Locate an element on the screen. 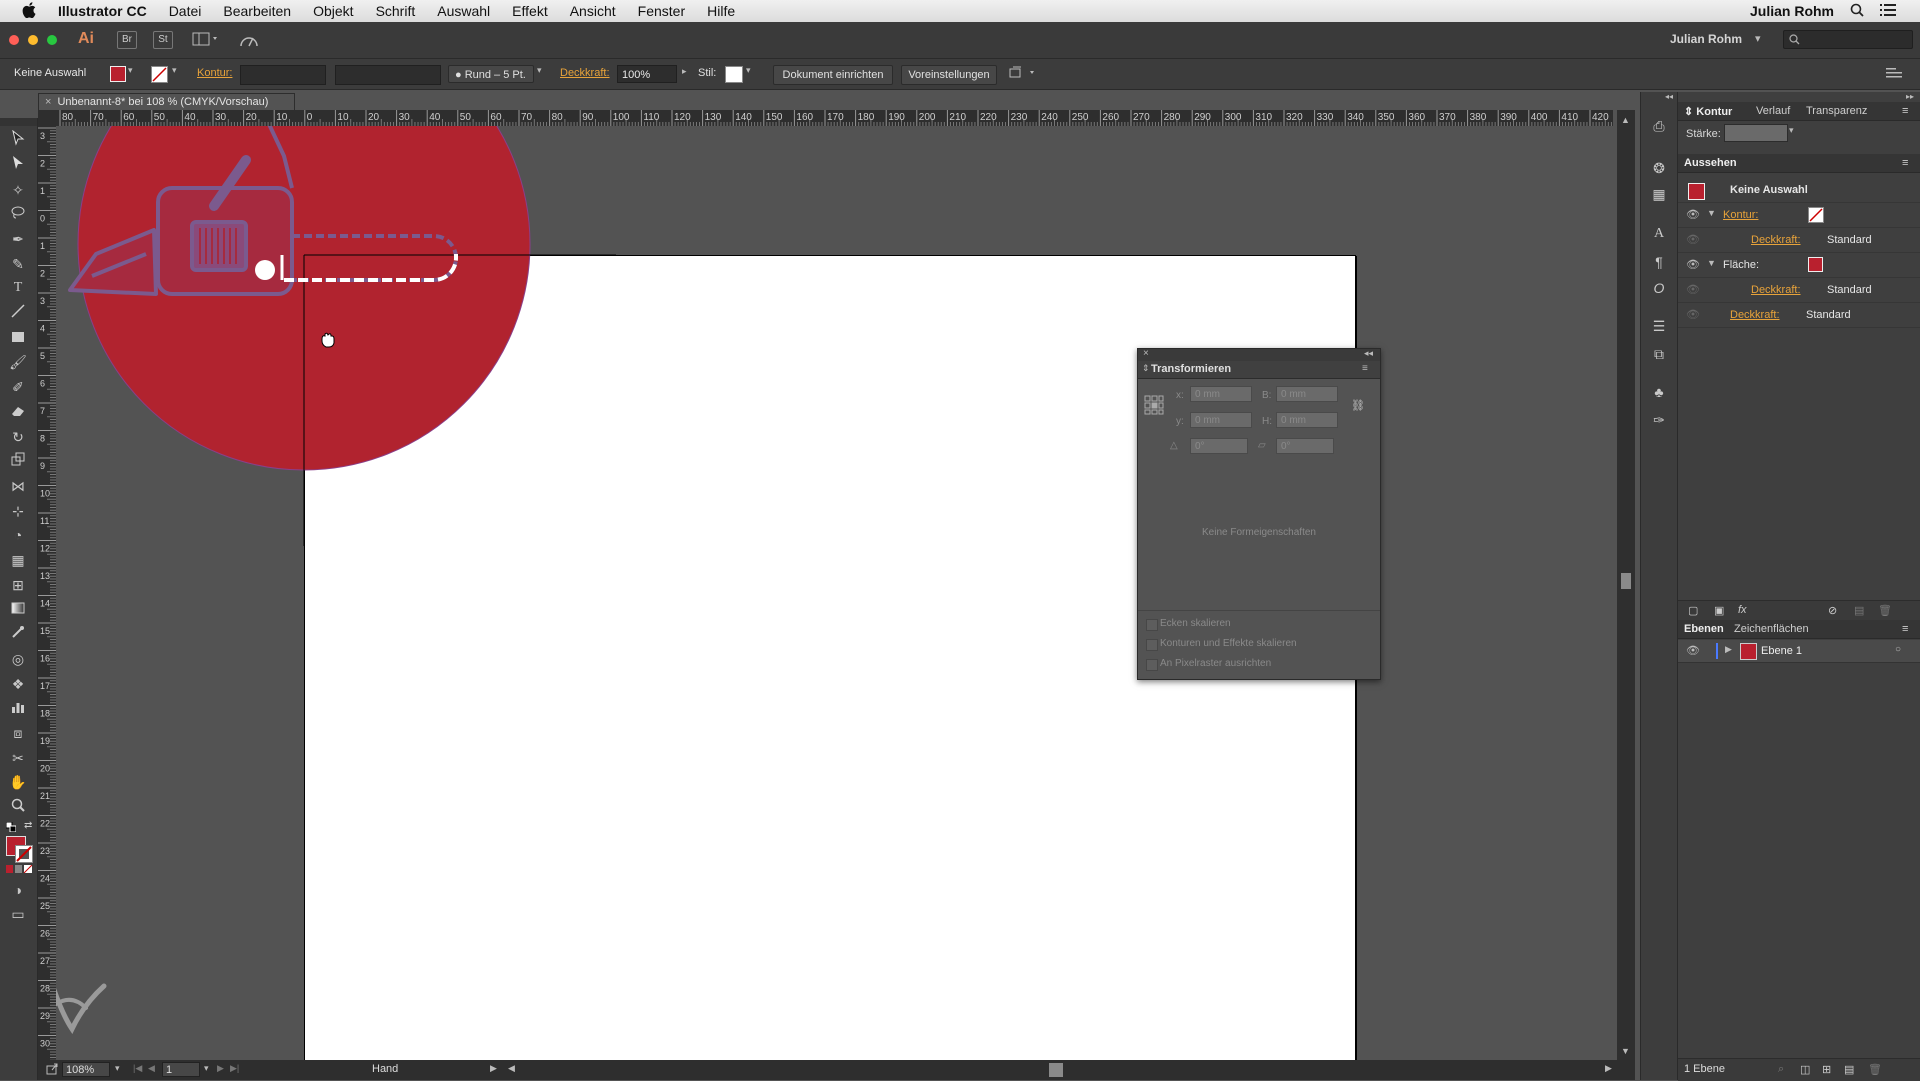 This screenshot has height=1081, width=1920. character-icon: A is located at coordinates (1659, 234).